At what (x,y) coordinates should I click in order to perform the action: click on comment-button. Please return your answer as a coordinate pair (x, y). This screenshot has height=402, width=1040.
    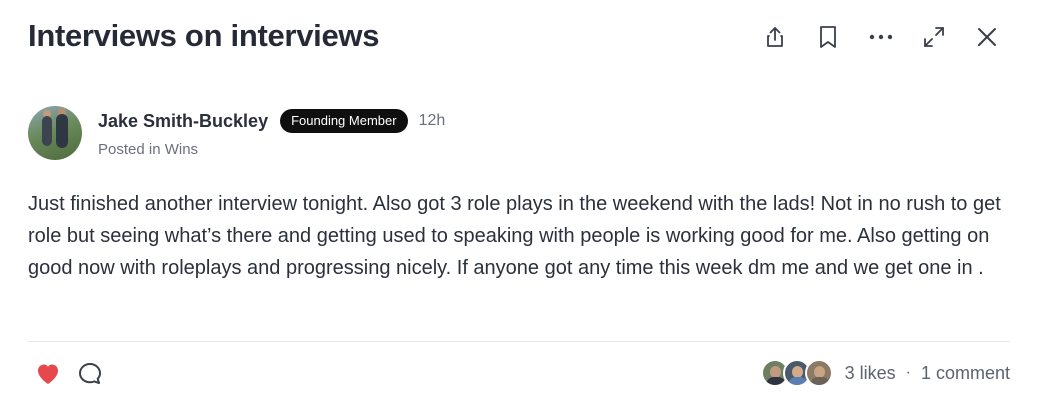
    Looking at the image, I should click on (90, 374).